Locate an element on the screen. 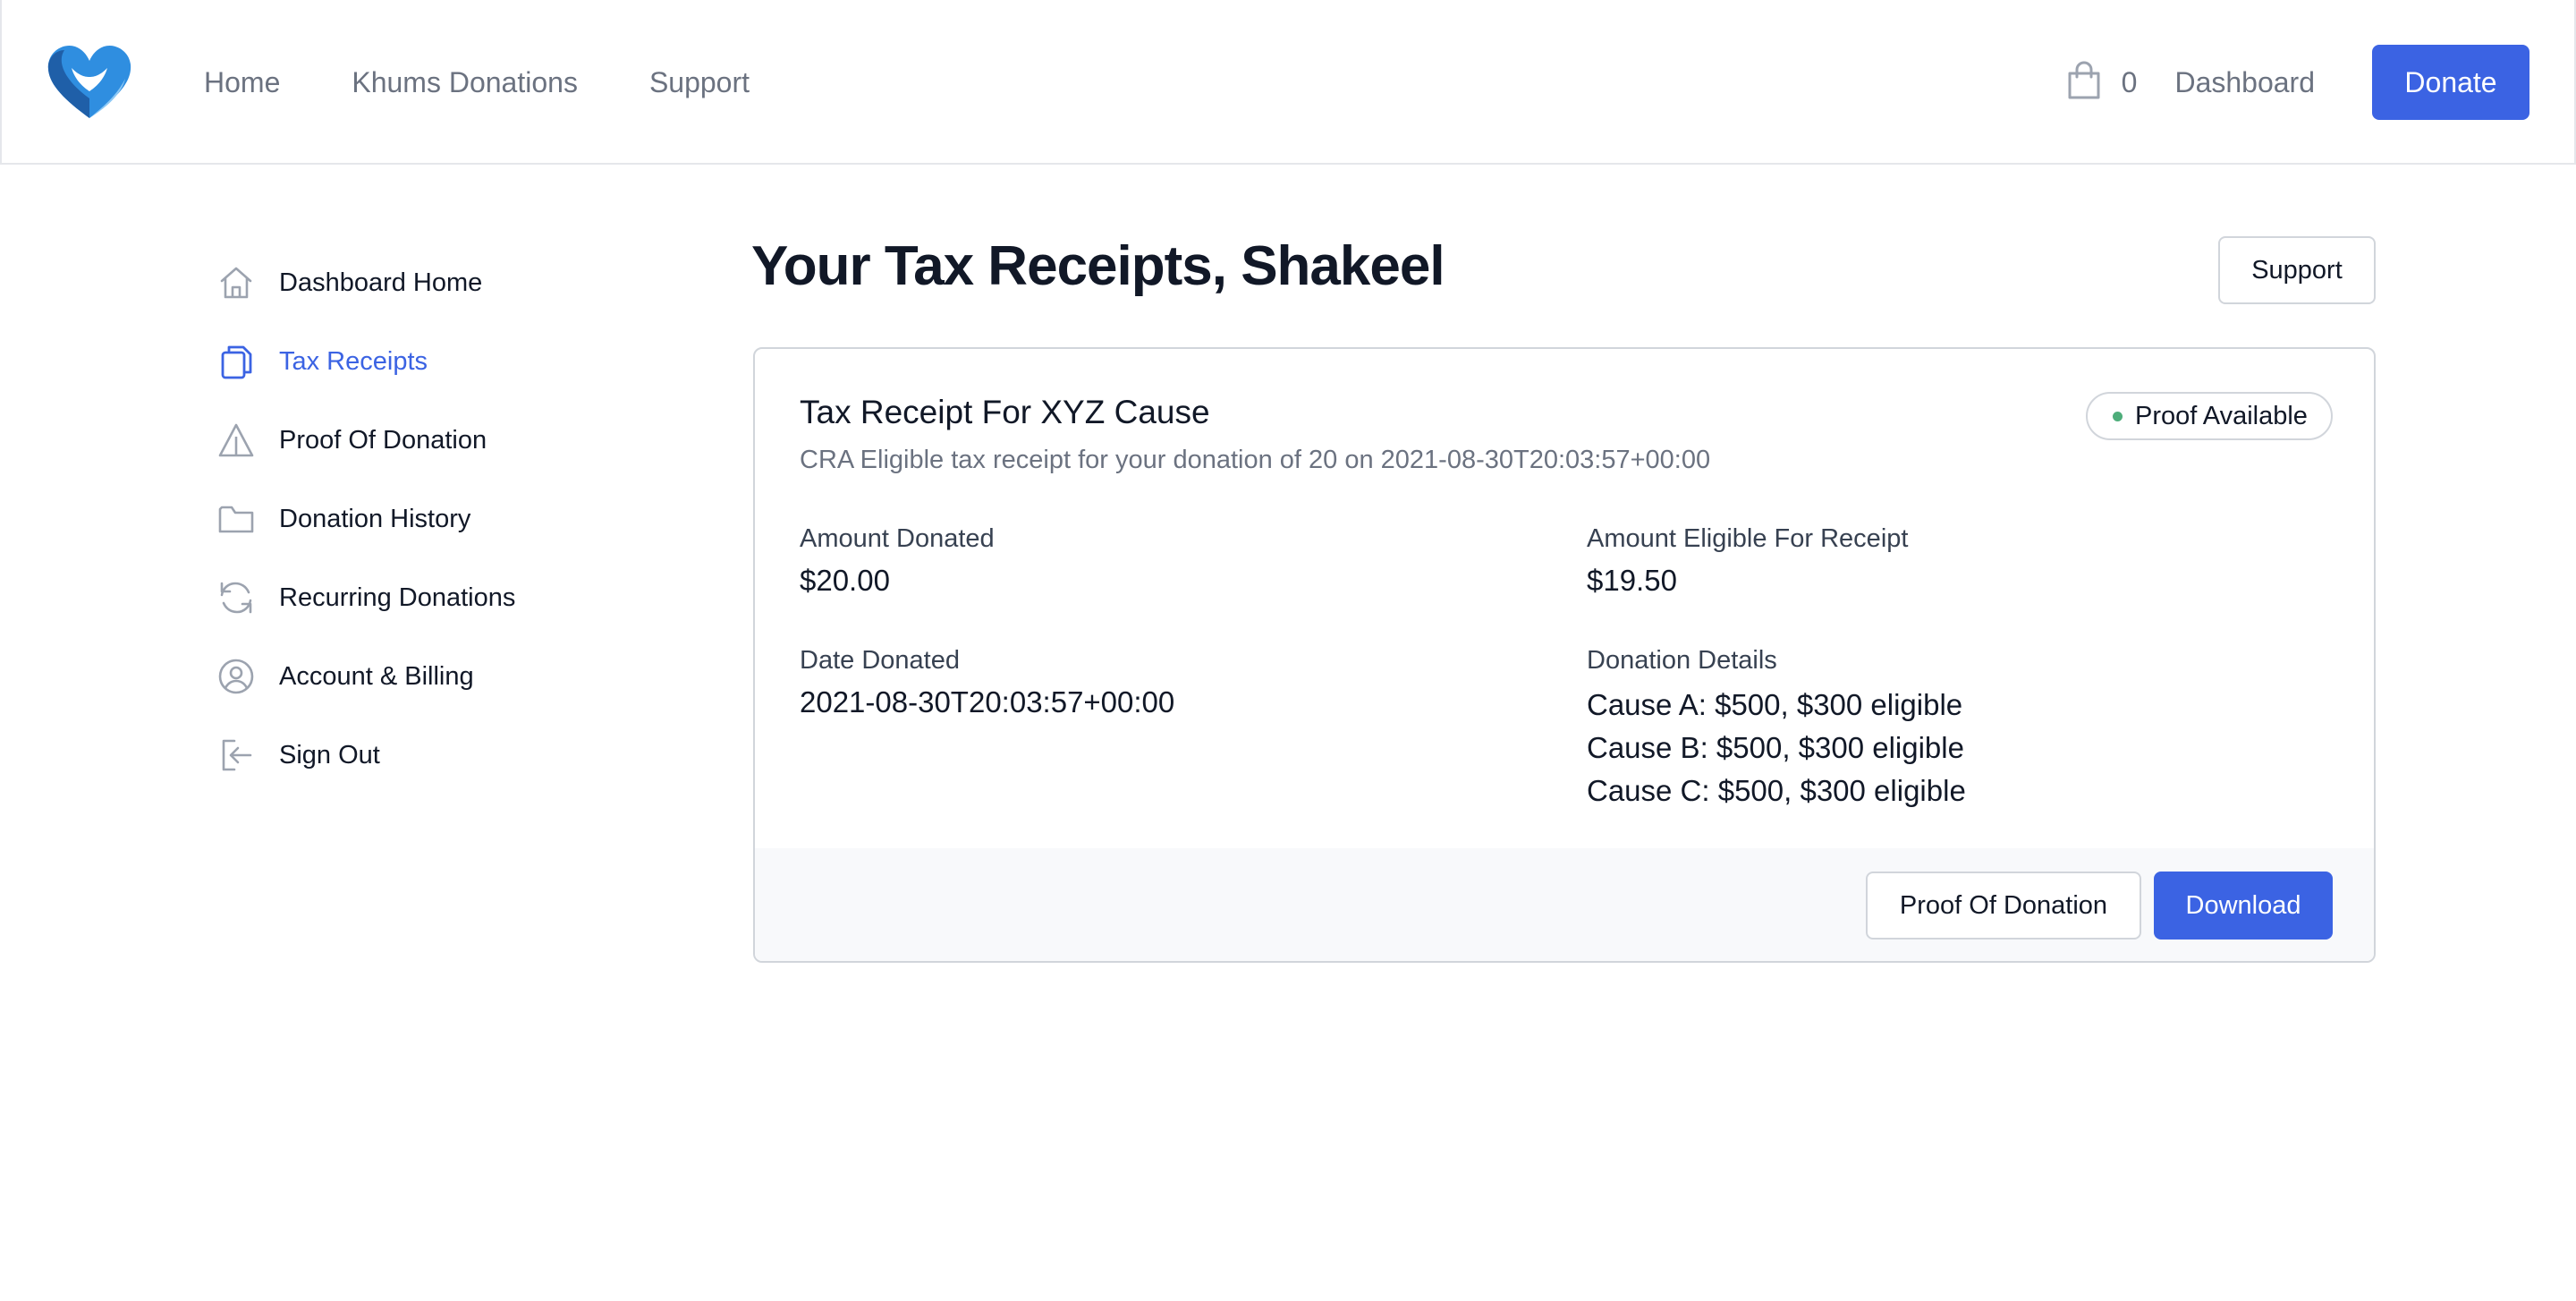 The height and width of the screenshot is (1301, 2576). cart-button: 0 is located at coordinates (2102, 82).